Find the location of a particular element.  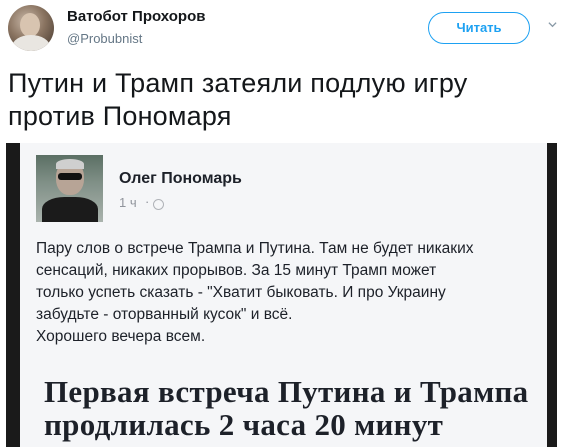

headline-line: Первая встреча Путина и Трампа is located at coordinates (286, 391).